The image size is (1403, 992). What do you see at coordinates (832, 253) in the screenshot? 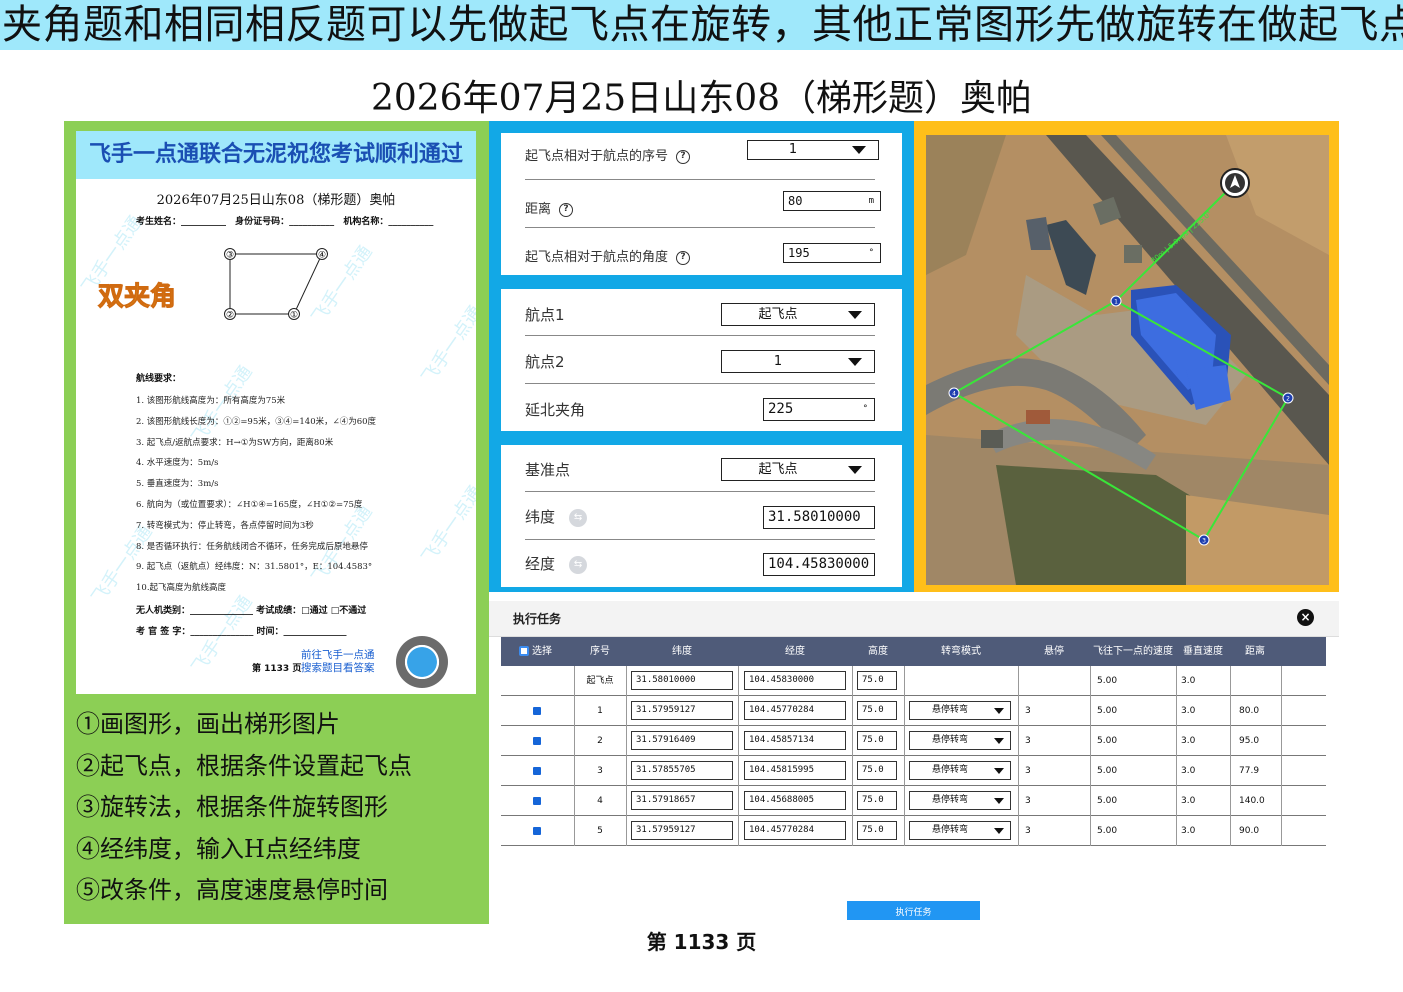
I see `angle-input: 195 °` at bounding box center [832, 253].